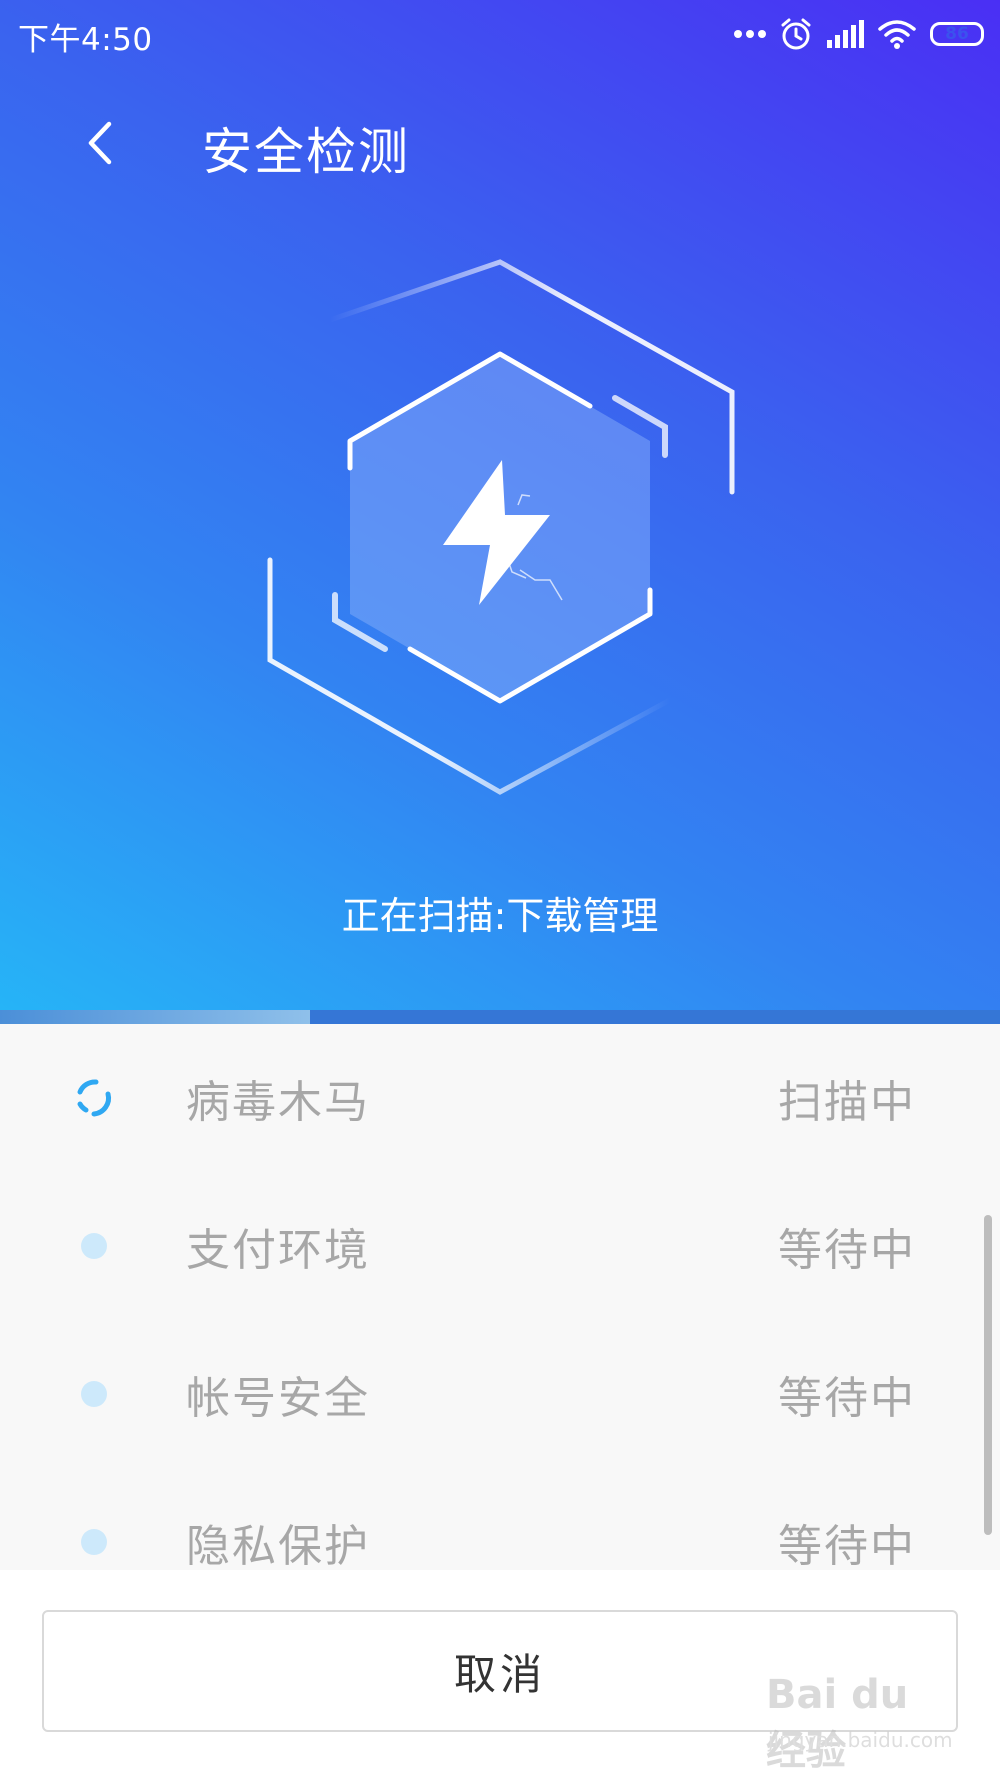 The width and height of the screenshot is (1000, 1778). Describe the element at coordinates (278, 1102) in the screenshot. I see `list-item-label: 病毒木马` at that location.